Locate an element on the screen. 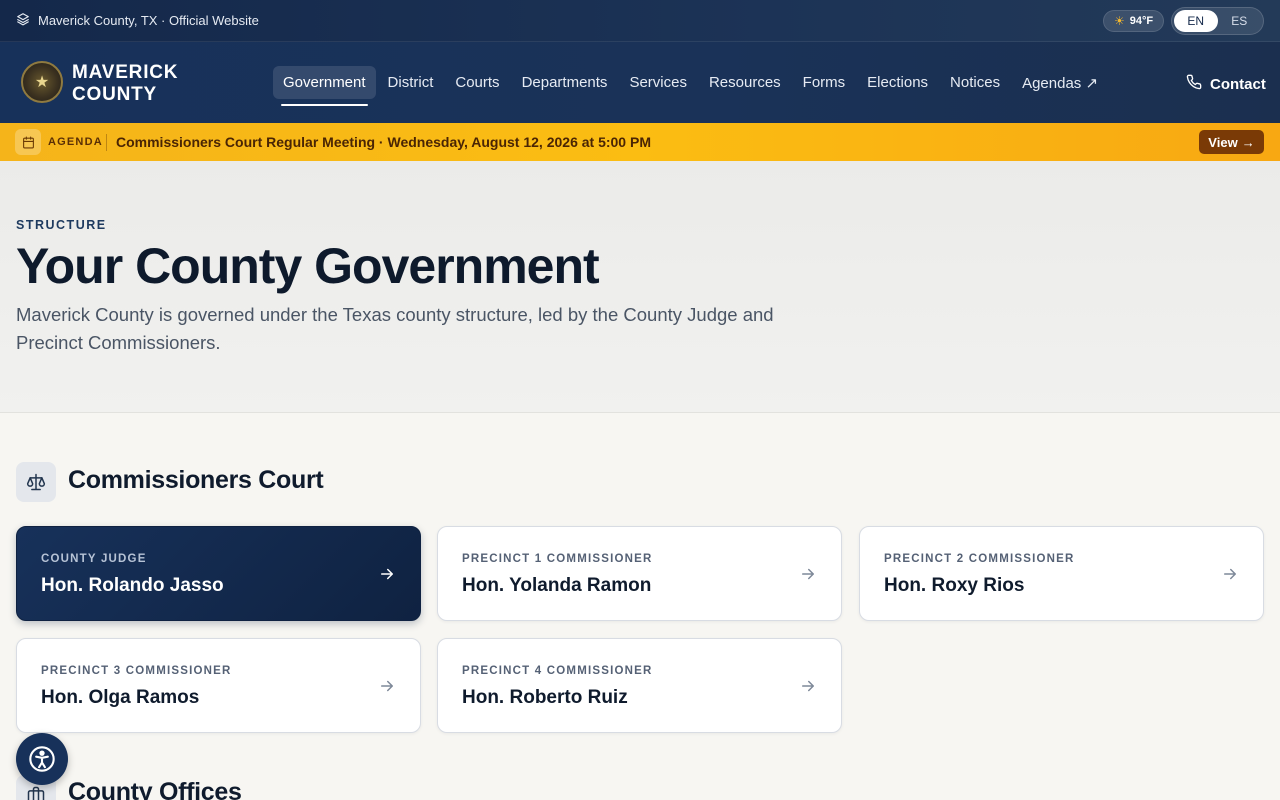 Image resolution: width=1280 pixels, height=800 pixels. contact-link: Contact is located at coordinates (1226, 84).